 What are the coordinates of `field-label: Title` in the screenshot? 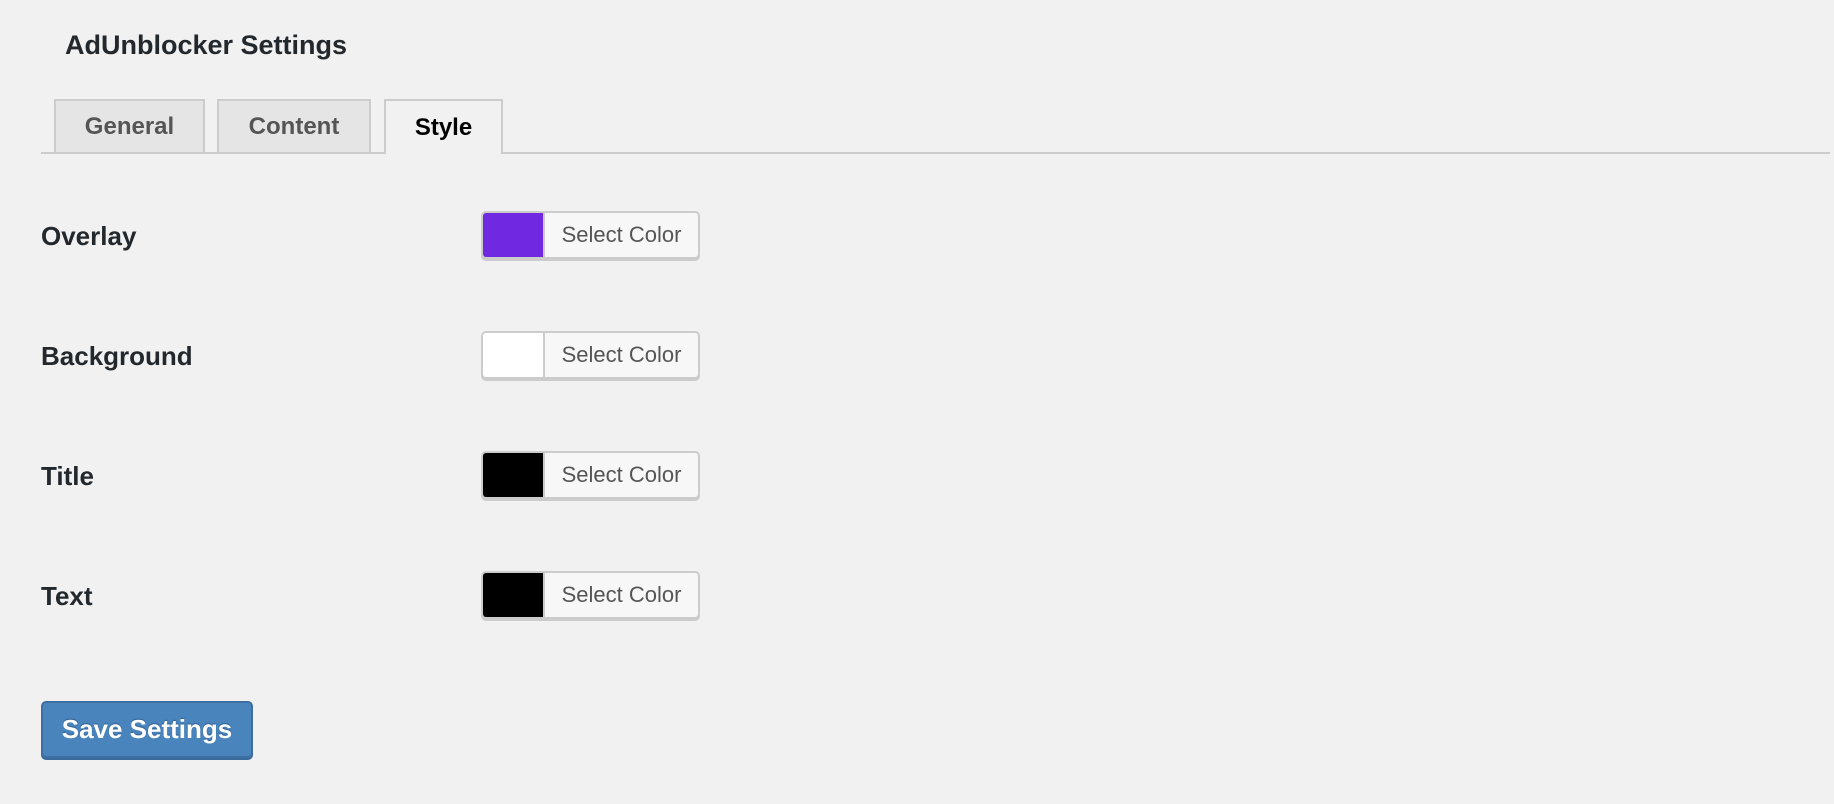 It's located at (67, 476).